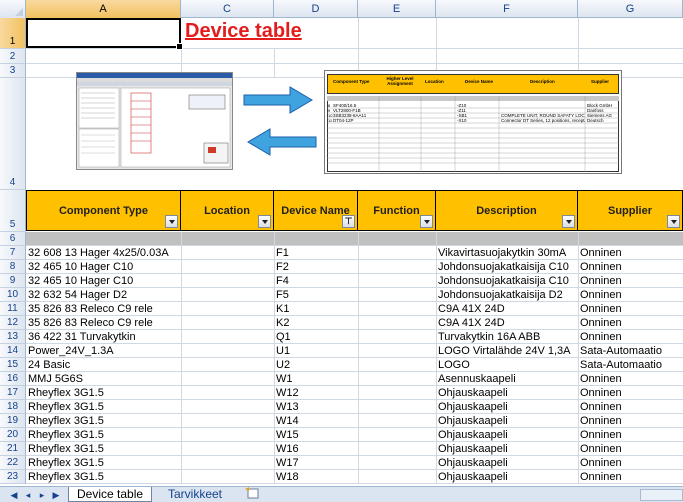  What do you see at coordinates (316, 477) in the screenshot?
I see `cell-device-name: W18` at bounding box center [316, 477].